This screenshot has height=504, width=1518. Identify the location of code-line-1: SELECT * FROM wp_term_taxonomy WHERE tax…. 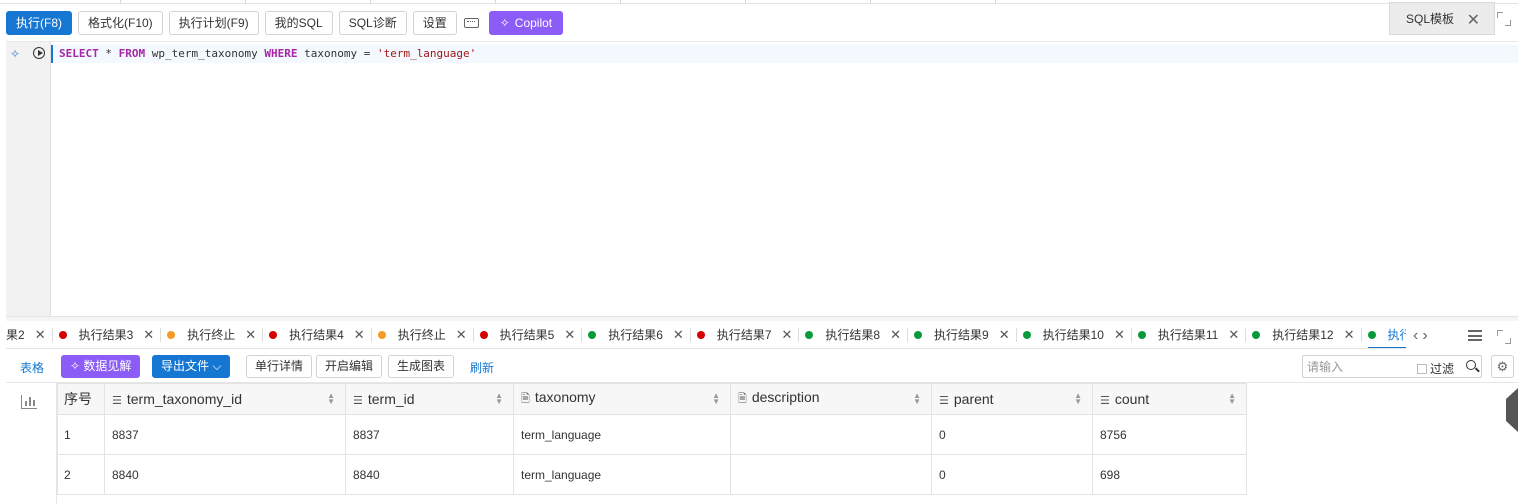
(784, 54).